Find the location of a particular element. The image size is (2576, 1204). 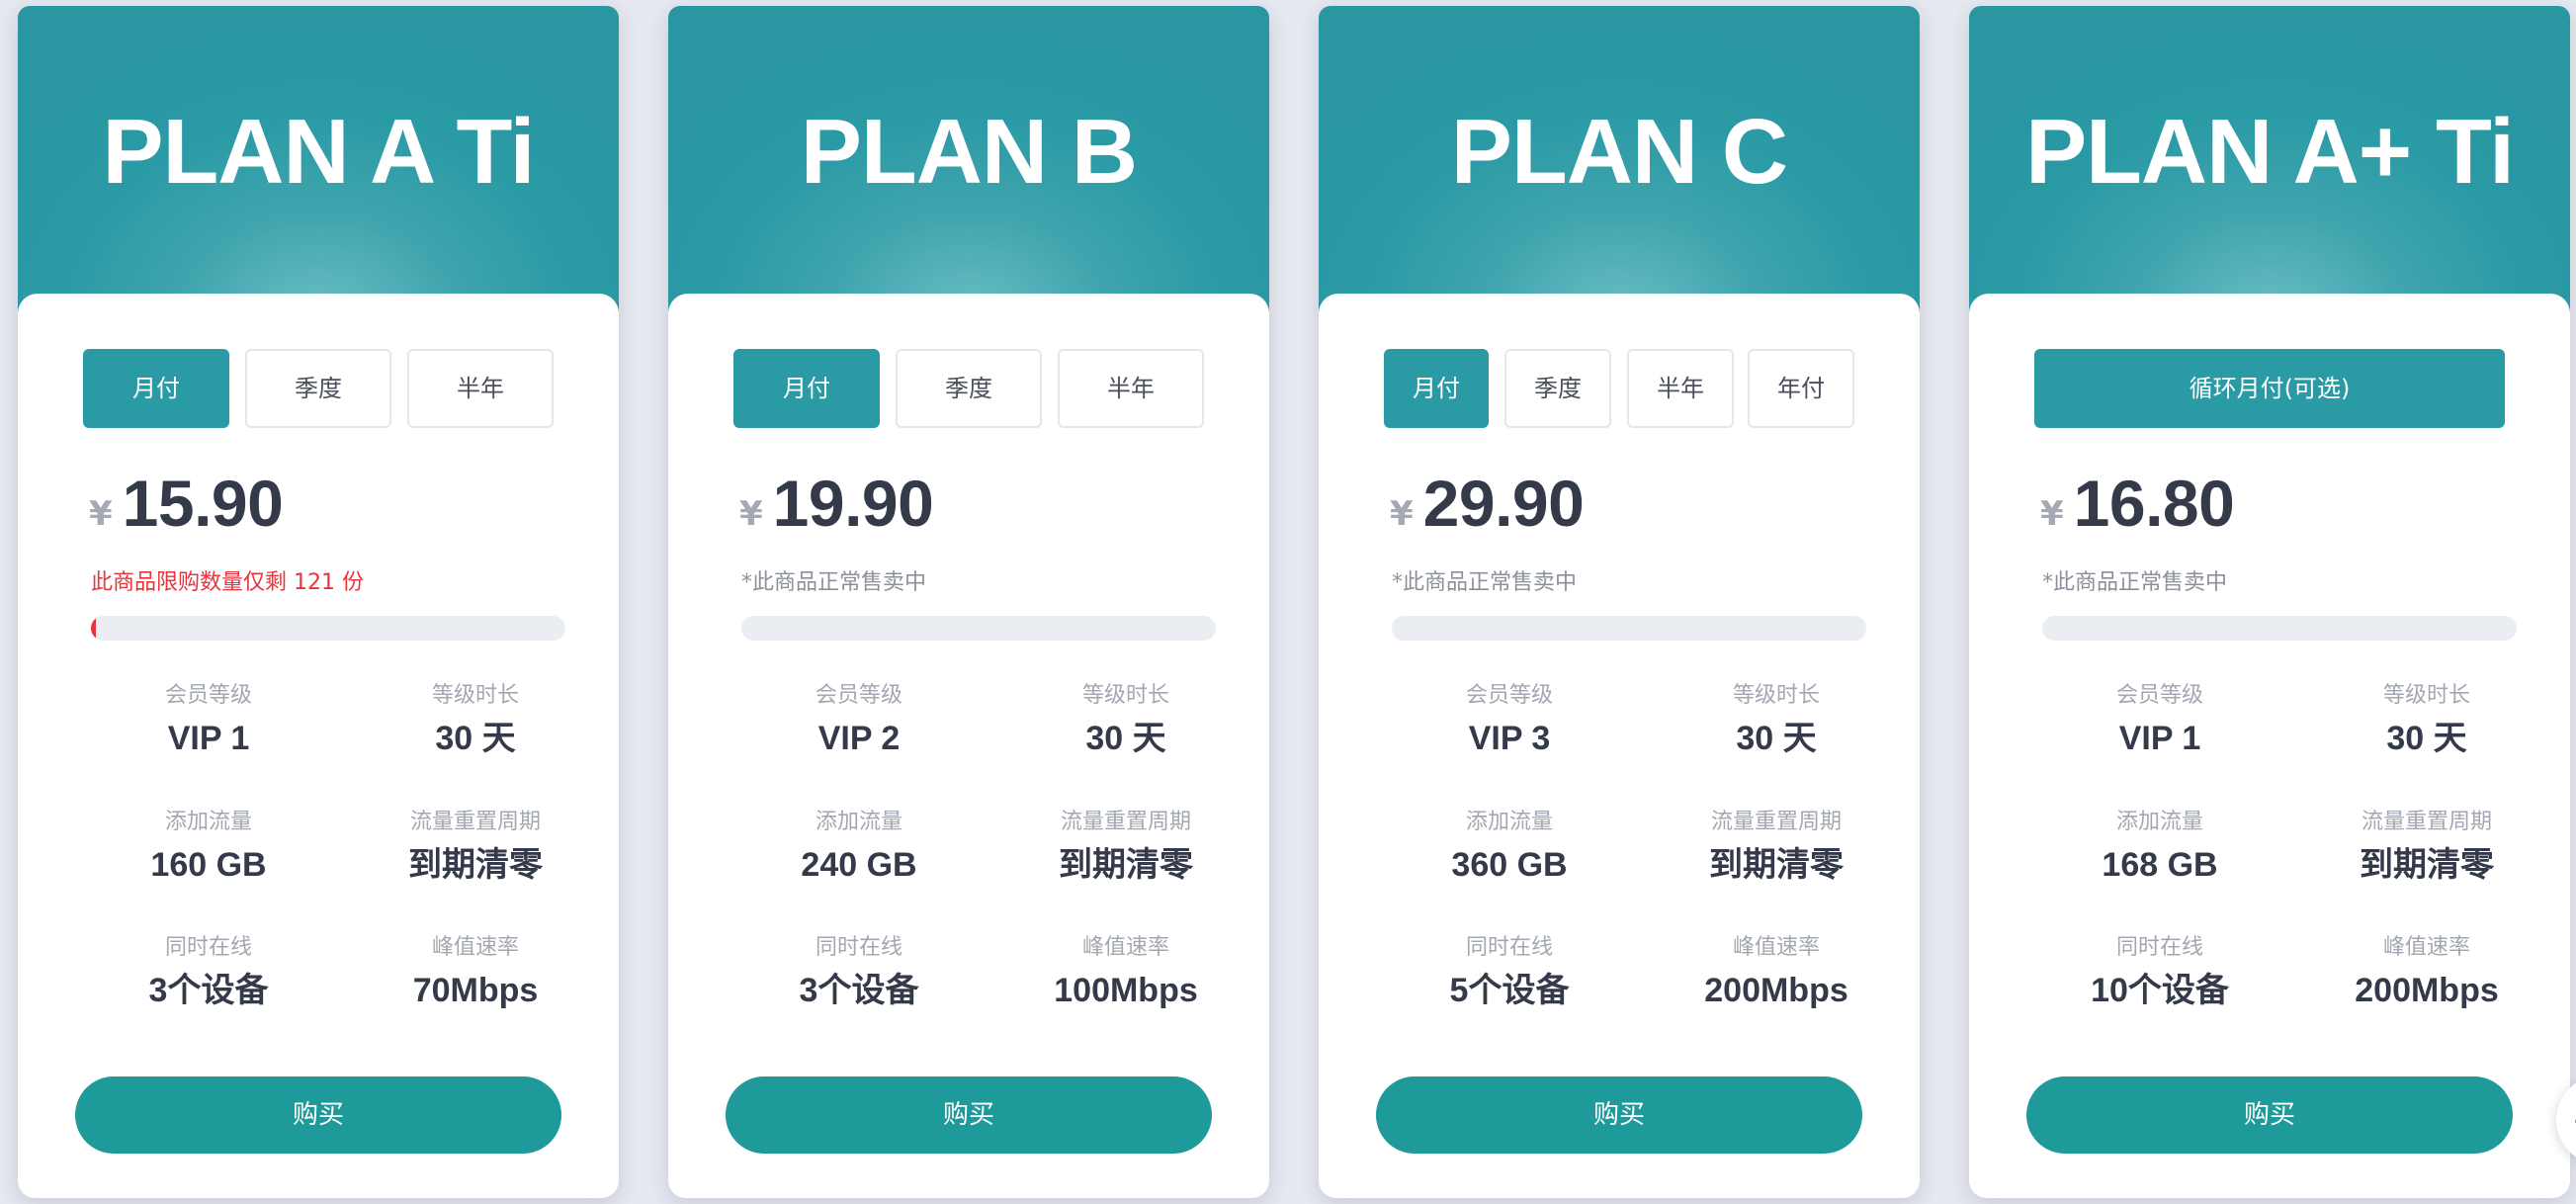

spec-value: VIP 2 is located at coordinates (859, 738).